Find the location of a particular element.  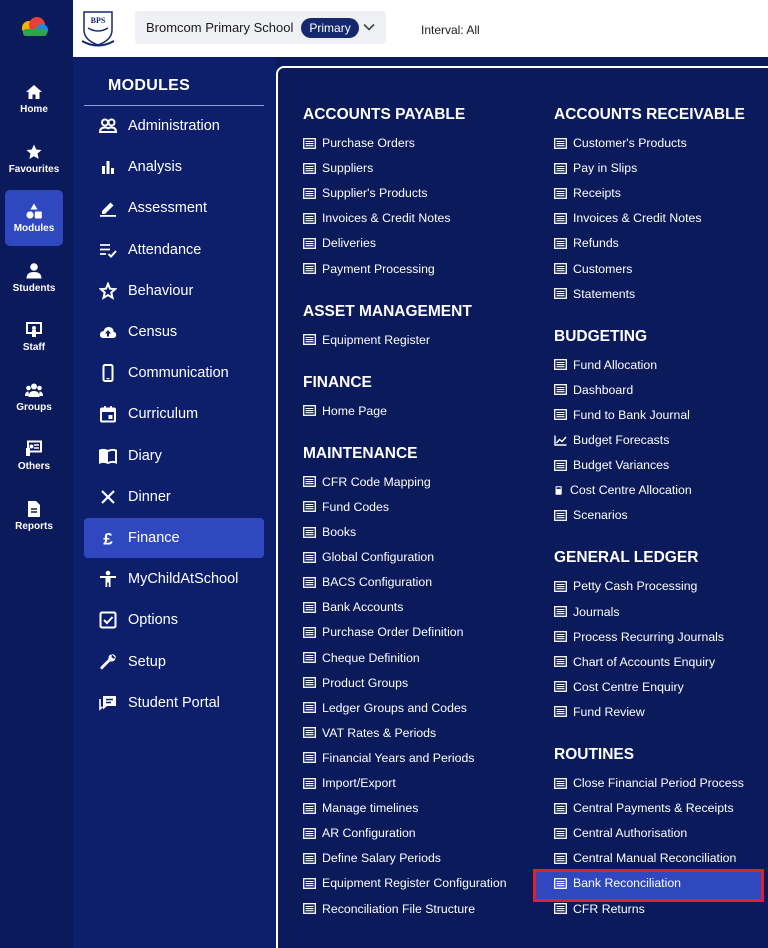

menu-link-fund-allocation: Fund Allocation is located at coordinates (605, 365).